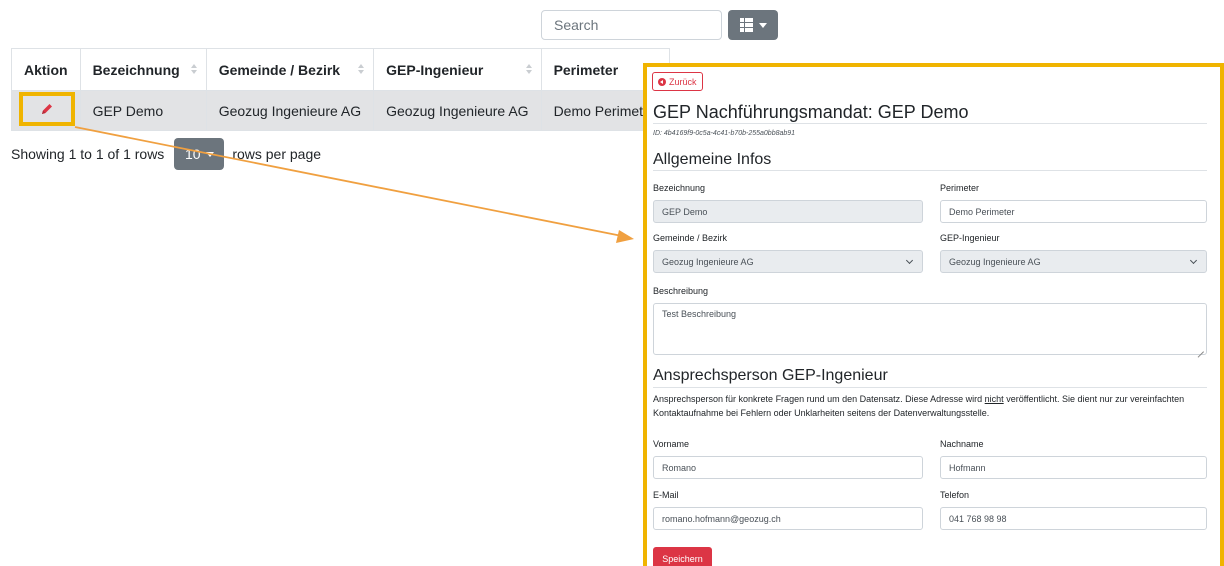 The image size is (1224, 566). What do you see at coordinates (960, 188) in the screenshot?
I see `perimeter-label: Perimeter` at bounding box center [960, 188].